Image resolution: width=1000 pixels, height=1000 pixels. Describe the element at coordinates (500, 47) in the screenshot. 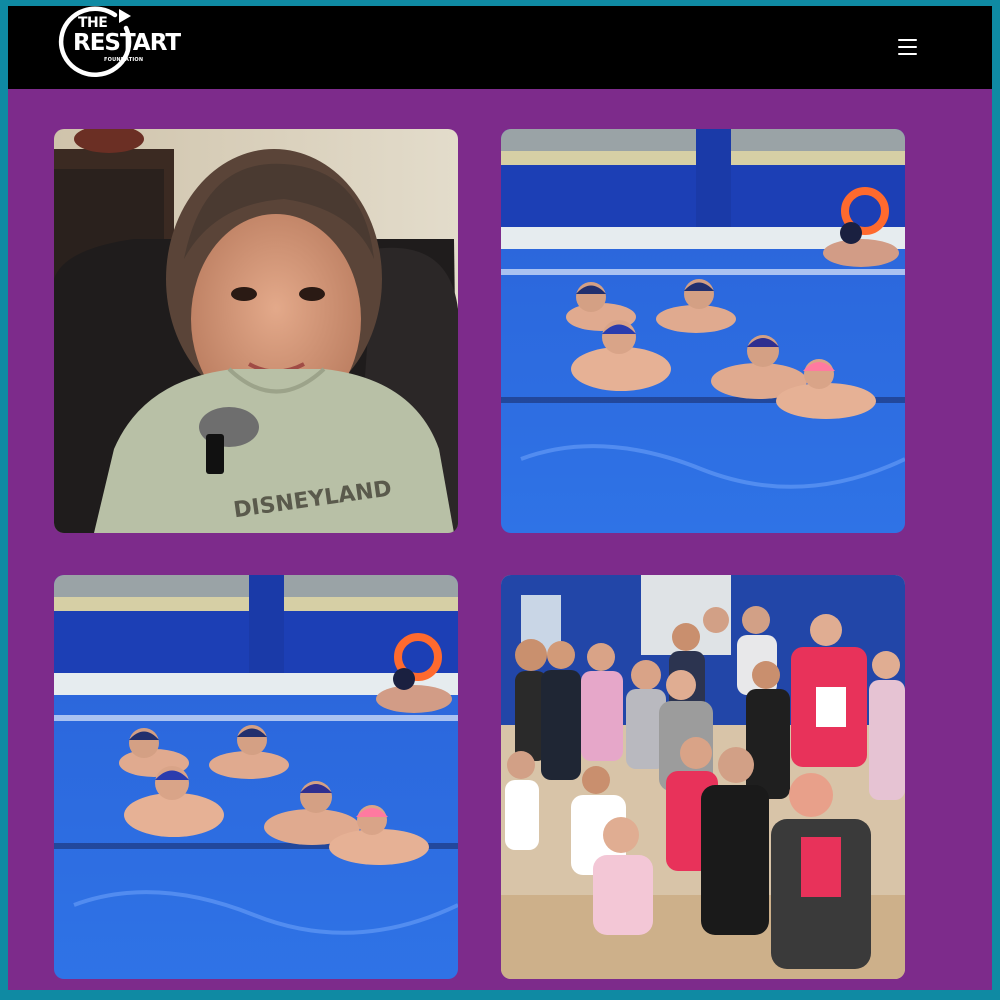

I see `site-header: THE RESTART FOUNDATION` at that location.